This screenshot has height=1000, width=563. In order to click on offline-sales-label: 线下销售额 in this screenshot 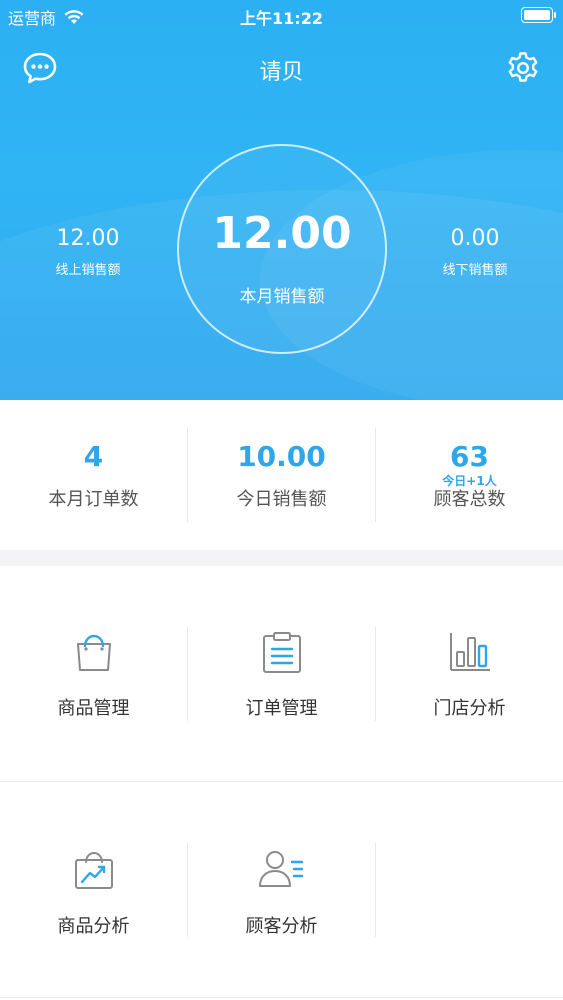, I will do `click(475, 270)`.